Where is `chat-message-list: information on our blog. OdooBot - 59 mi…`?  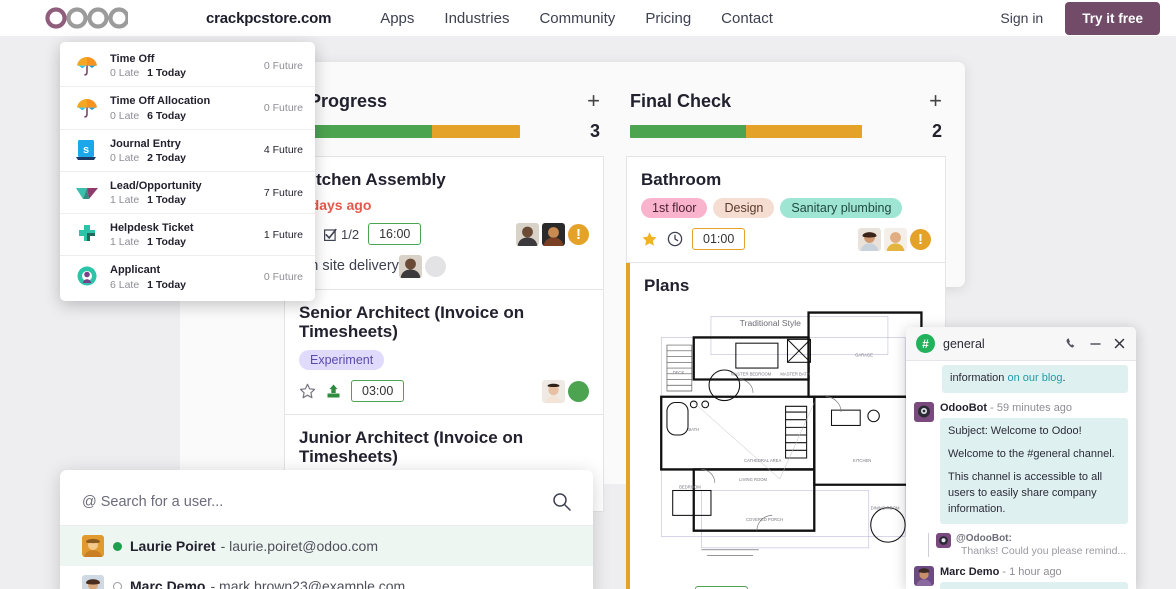 chat-message-list: information on our blog. OdooBot - 59 mi… is located at coordinates (1021, 475).